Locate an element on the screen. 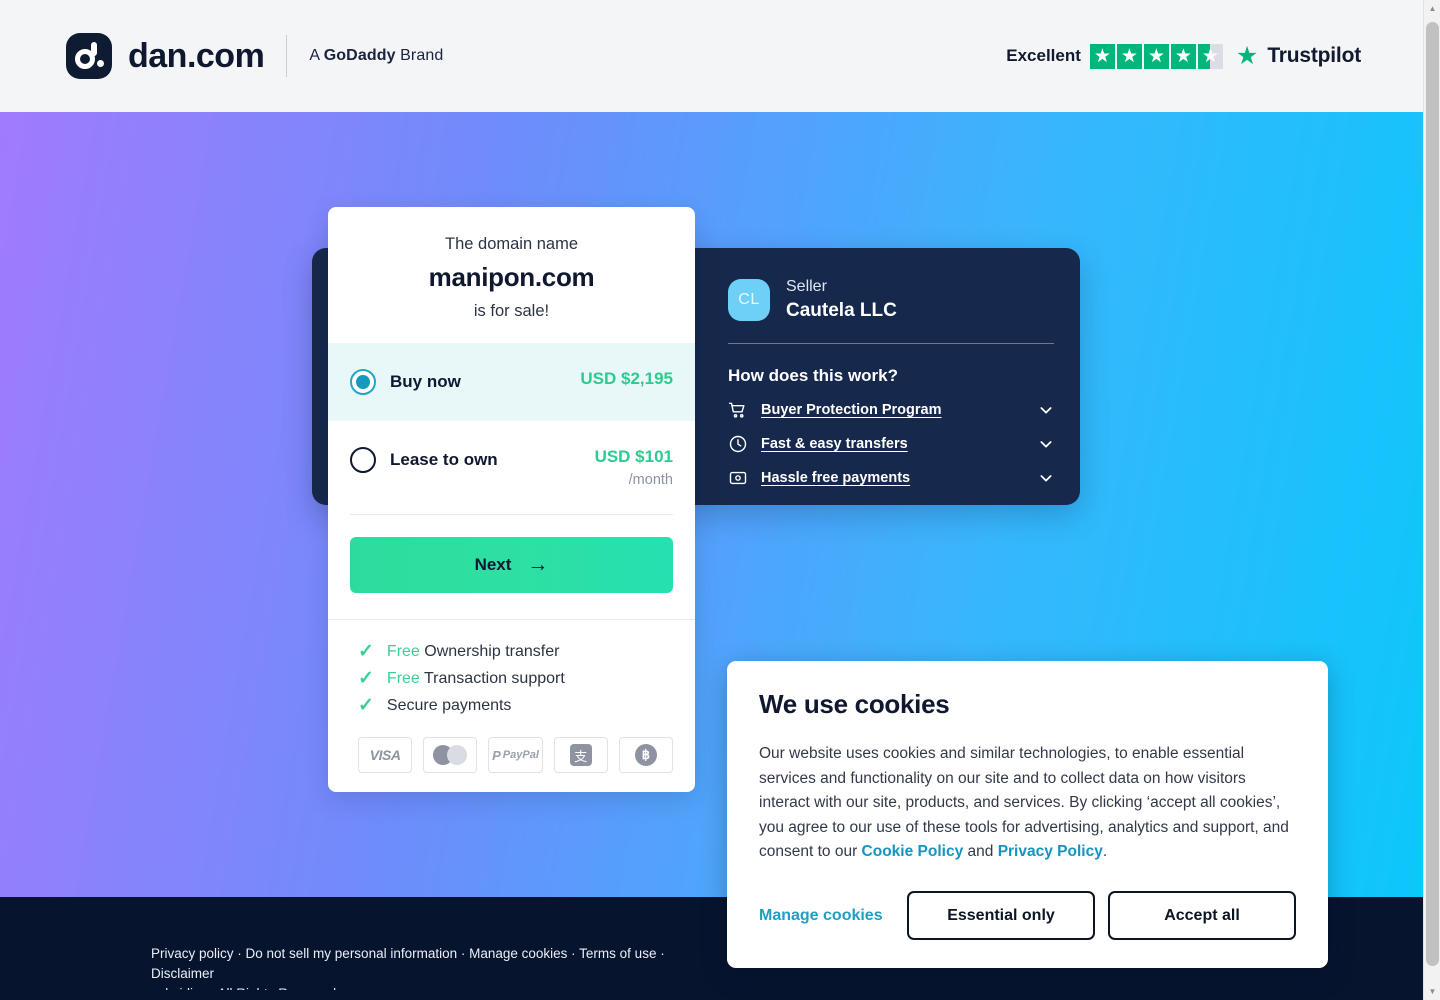  brand-wordmark: dan.com is located at coordinates (196, 55).